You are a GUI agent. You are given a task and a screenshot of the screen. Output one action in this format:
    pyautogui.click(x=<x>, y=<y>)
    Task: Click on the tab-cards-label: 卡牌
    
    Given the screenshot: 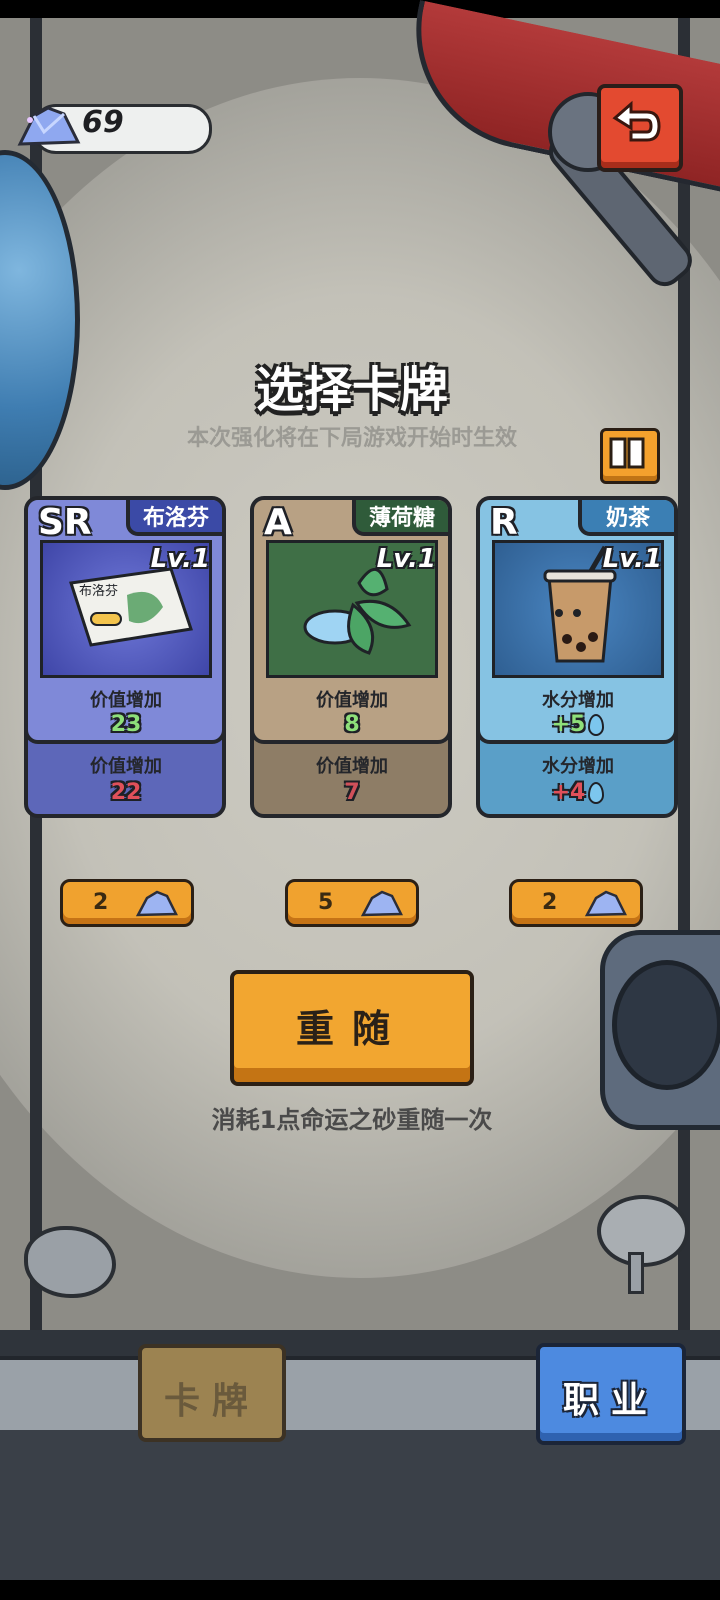 What is the action you would take?
    pyautogui.click(x=211, y=1401)
    